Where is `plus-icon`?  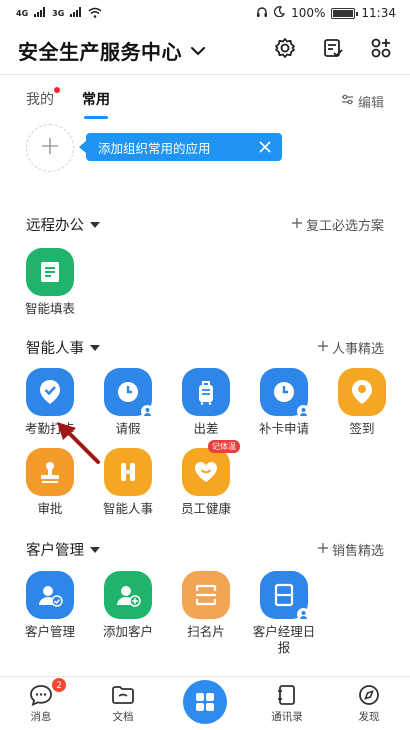
plus-icon is located at coordinates (50, 148).